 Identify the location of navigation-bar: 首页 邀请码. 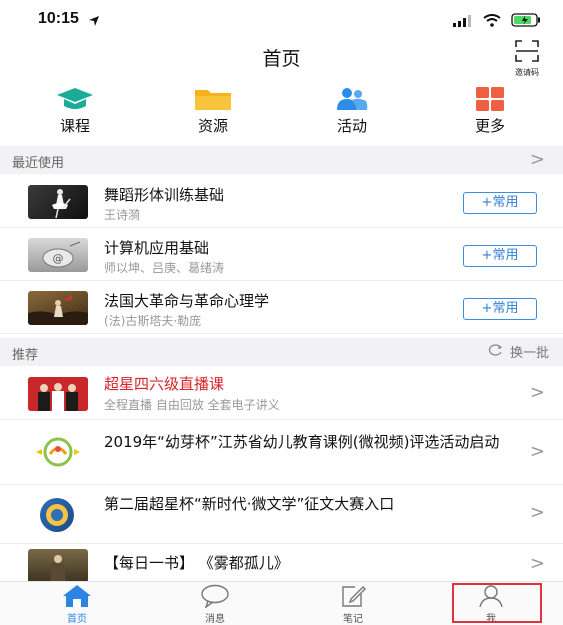
(281, 57).